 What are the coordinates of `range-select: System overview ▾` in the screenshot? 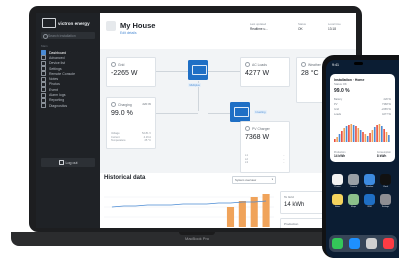 It's located at (254, 180).